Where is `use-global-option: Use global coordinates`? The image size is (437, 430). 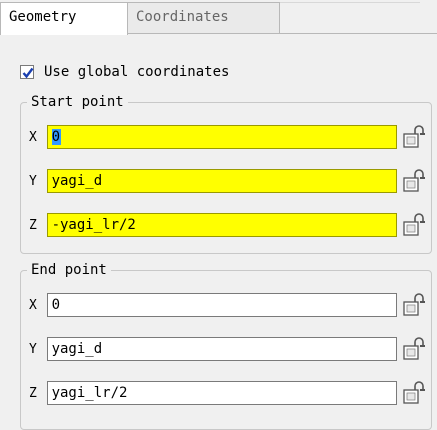 use-global-option: Use global coordinates is located at coordinates (124, 72).